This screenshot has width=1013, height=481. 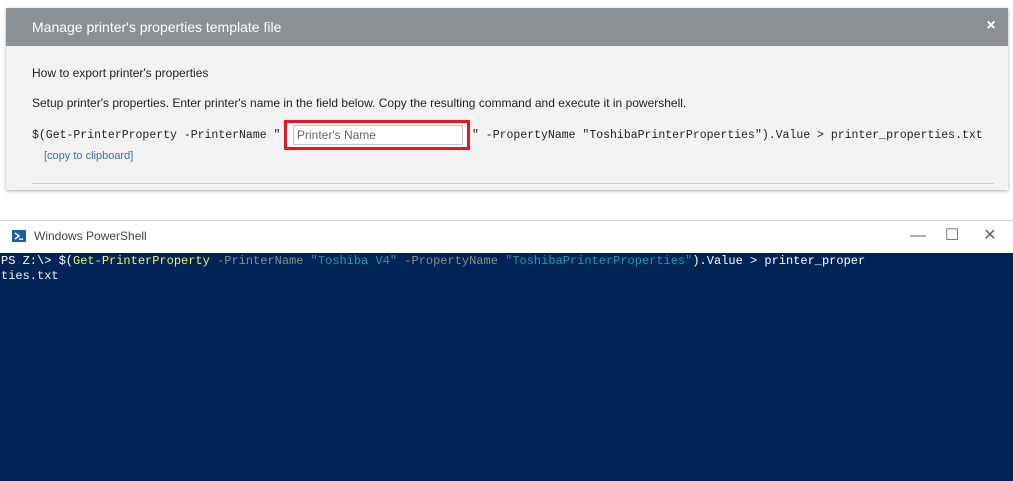 I want to click on export-heading: How to export printer's properties, so click(x=120, y=73).